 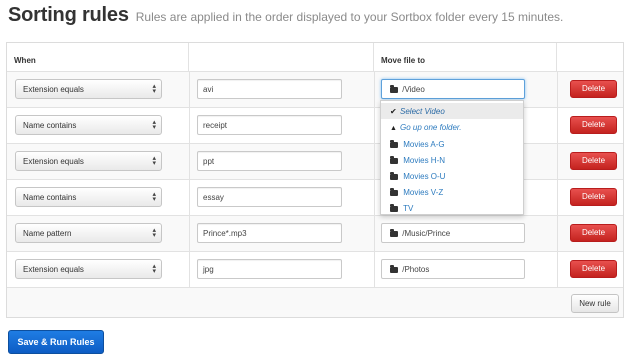 I want to click on column-header-move: Move file to, so click(x=465, y=57).